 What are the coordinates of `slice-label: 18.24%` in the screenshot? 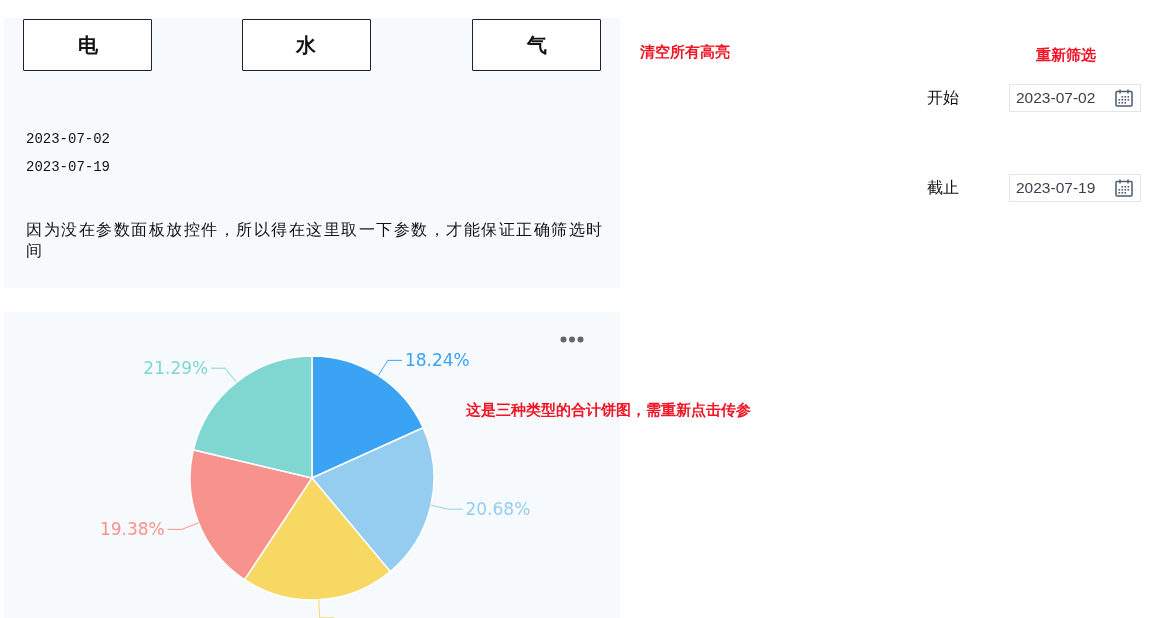 It's located at (437, 360).